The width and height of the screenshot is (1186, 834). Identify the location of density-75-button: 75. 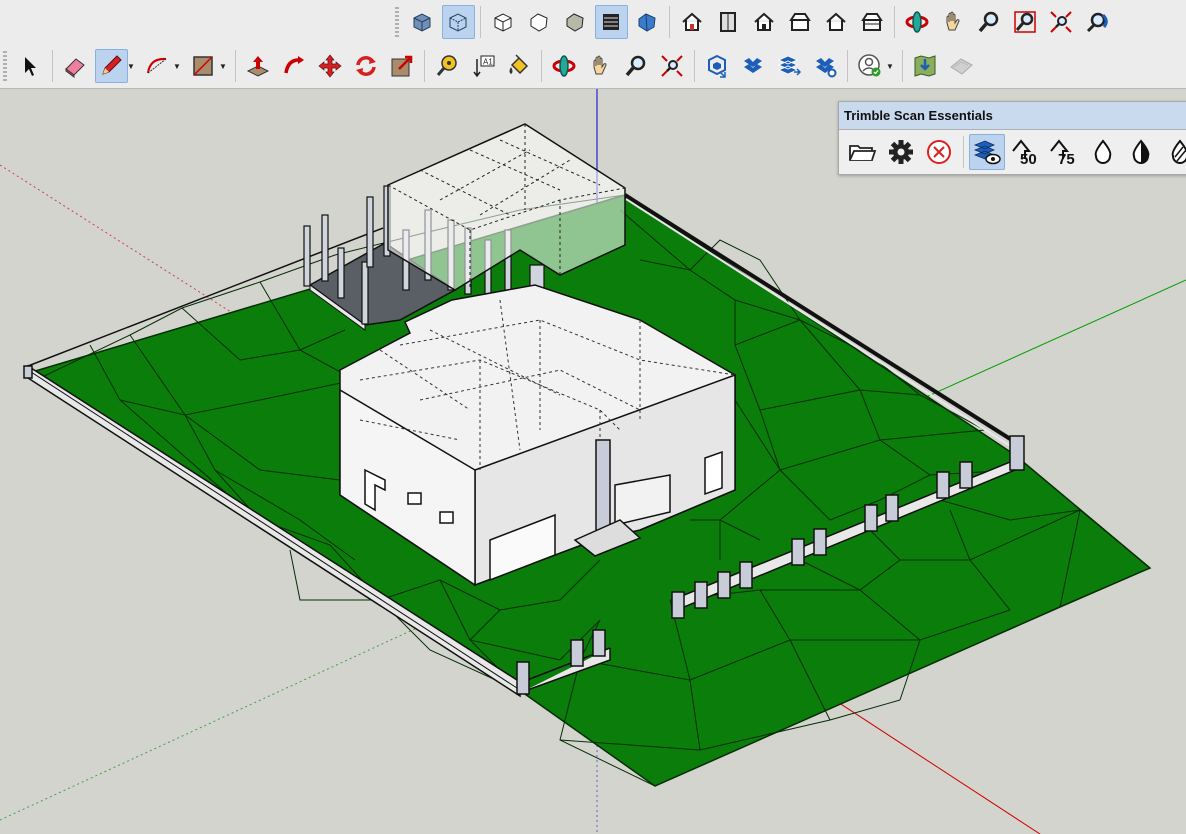
(1064, 152).